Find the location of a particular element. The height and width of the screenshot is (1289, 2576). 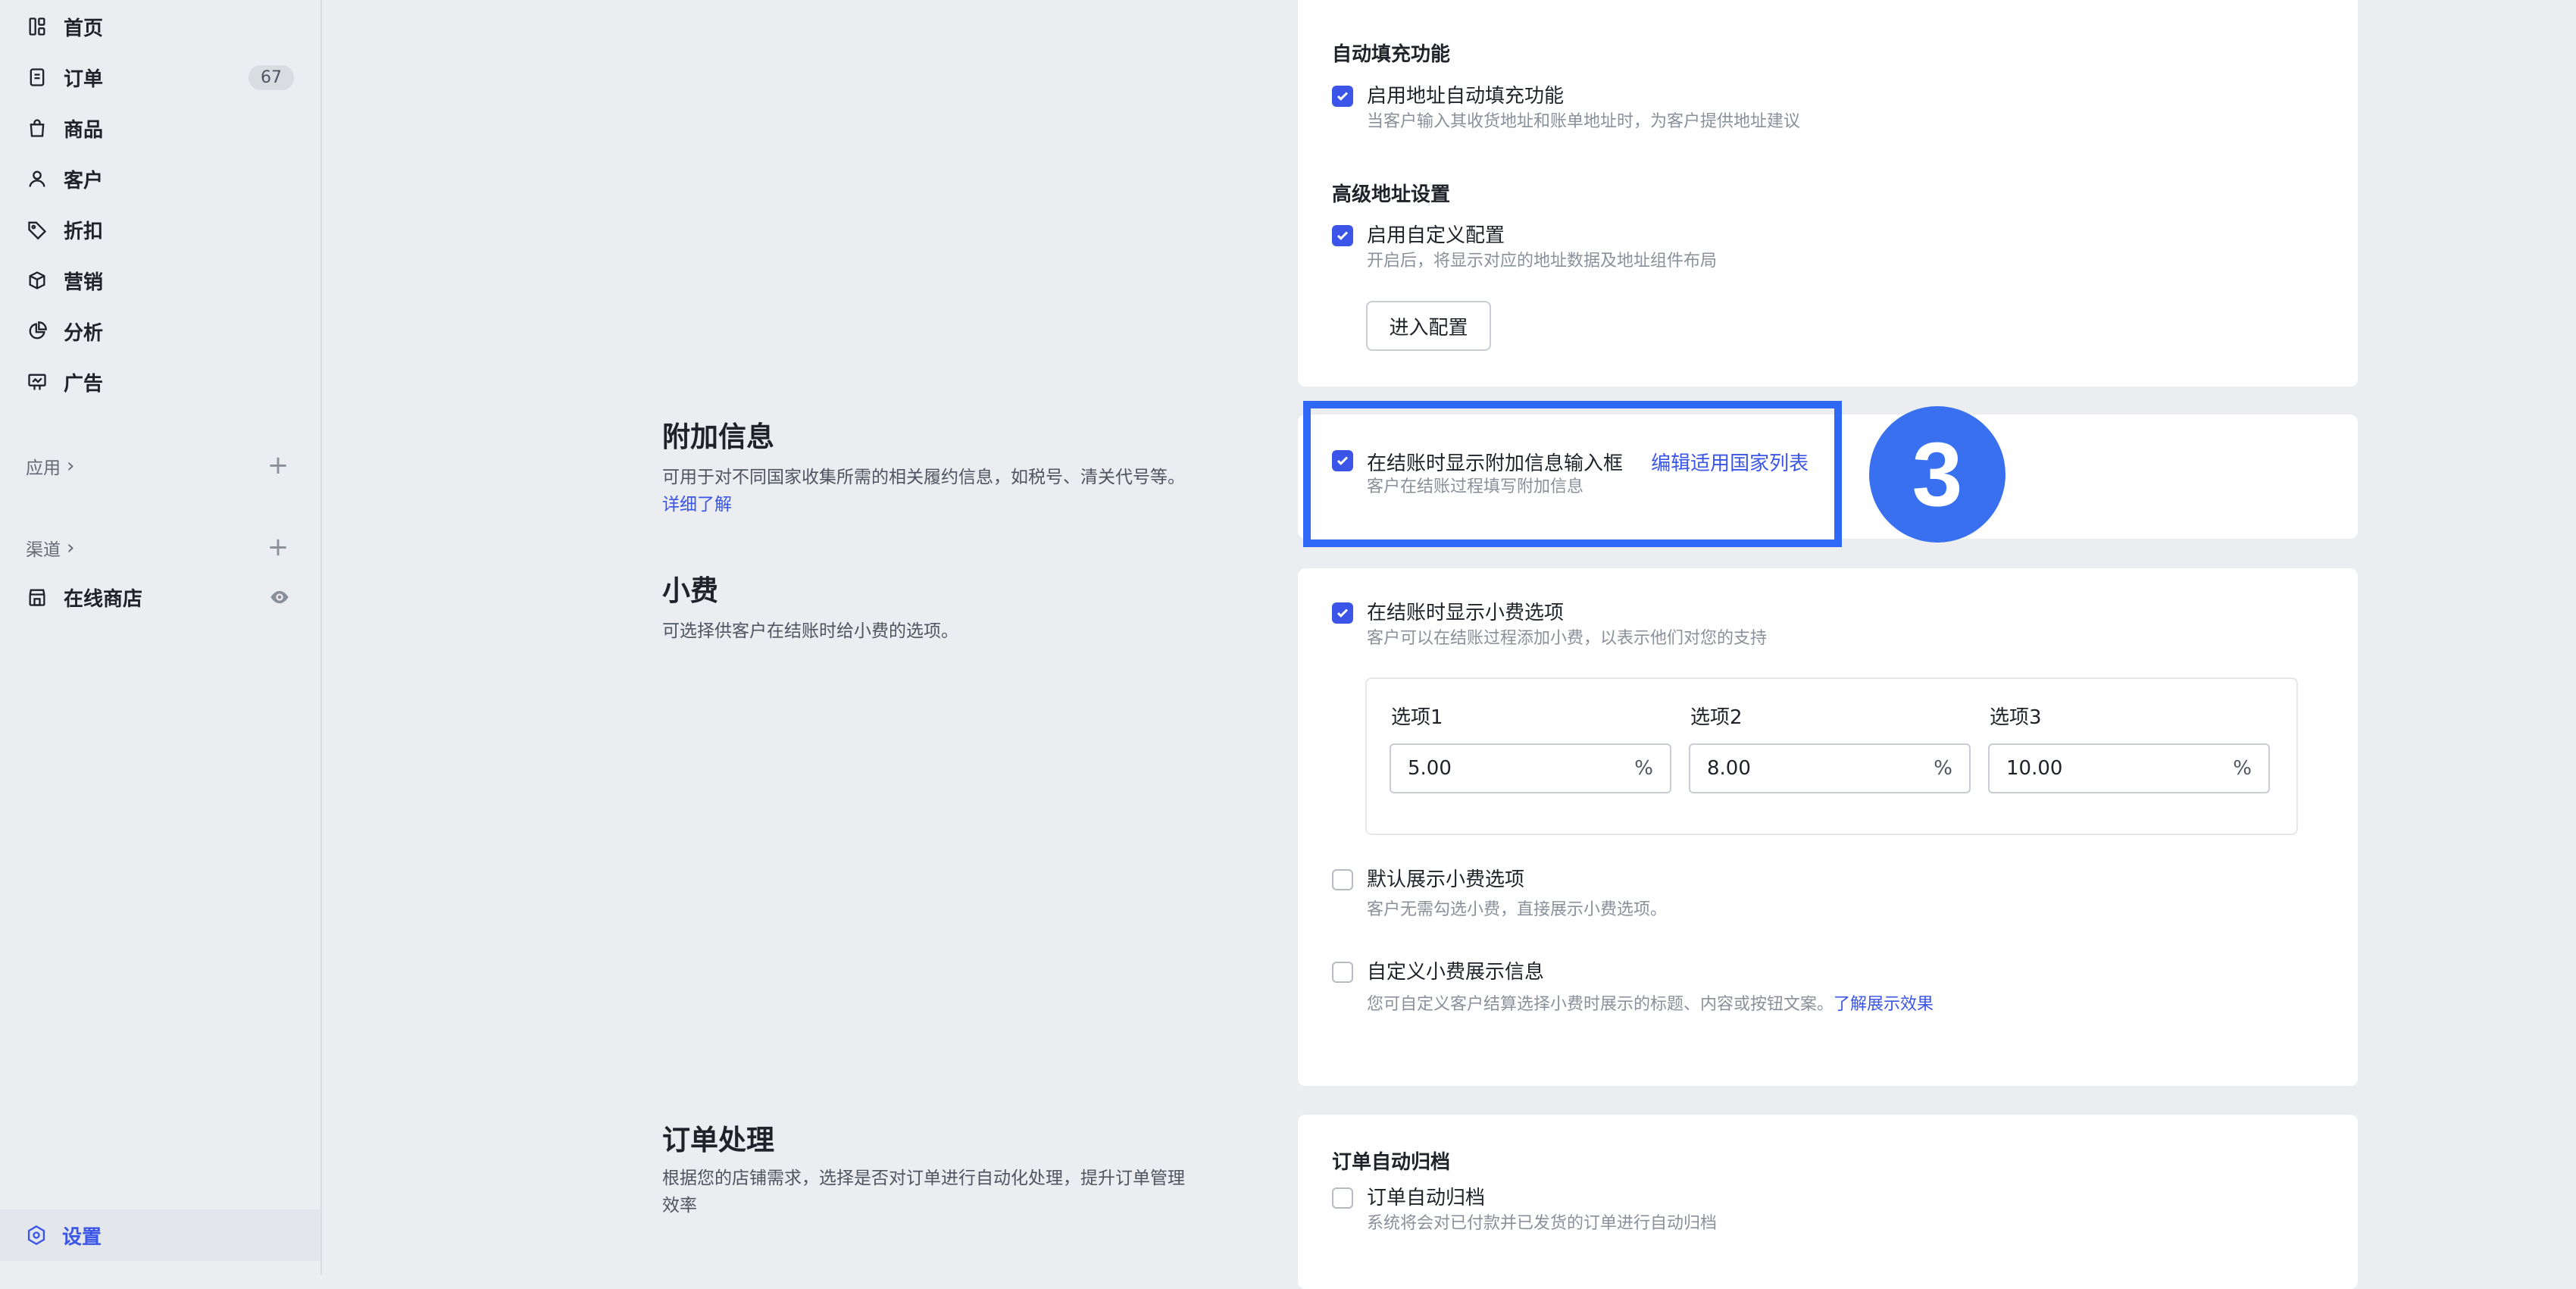

sidebar-item-home: 首页 is located at coordinates (161, 27).